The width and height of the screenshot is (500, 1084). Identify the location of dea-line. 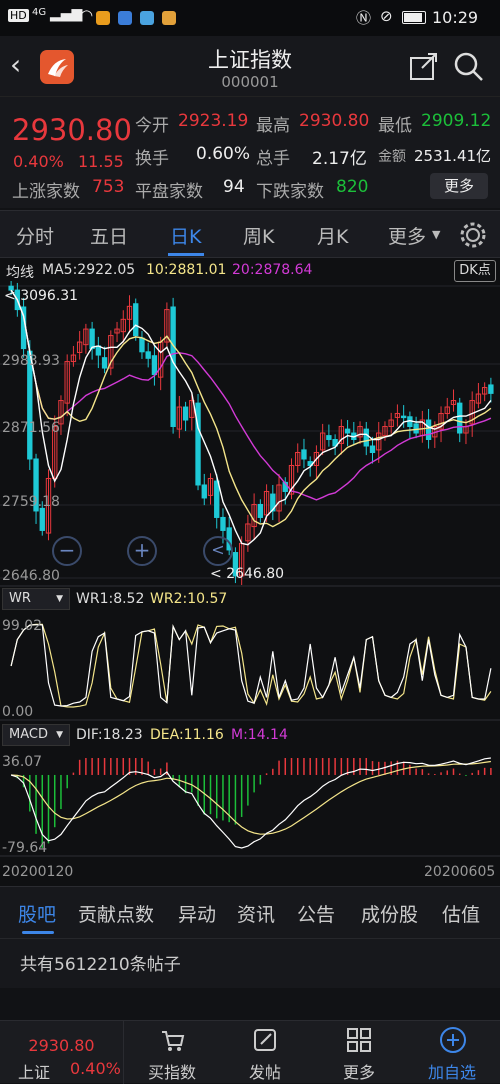
(251, 797).